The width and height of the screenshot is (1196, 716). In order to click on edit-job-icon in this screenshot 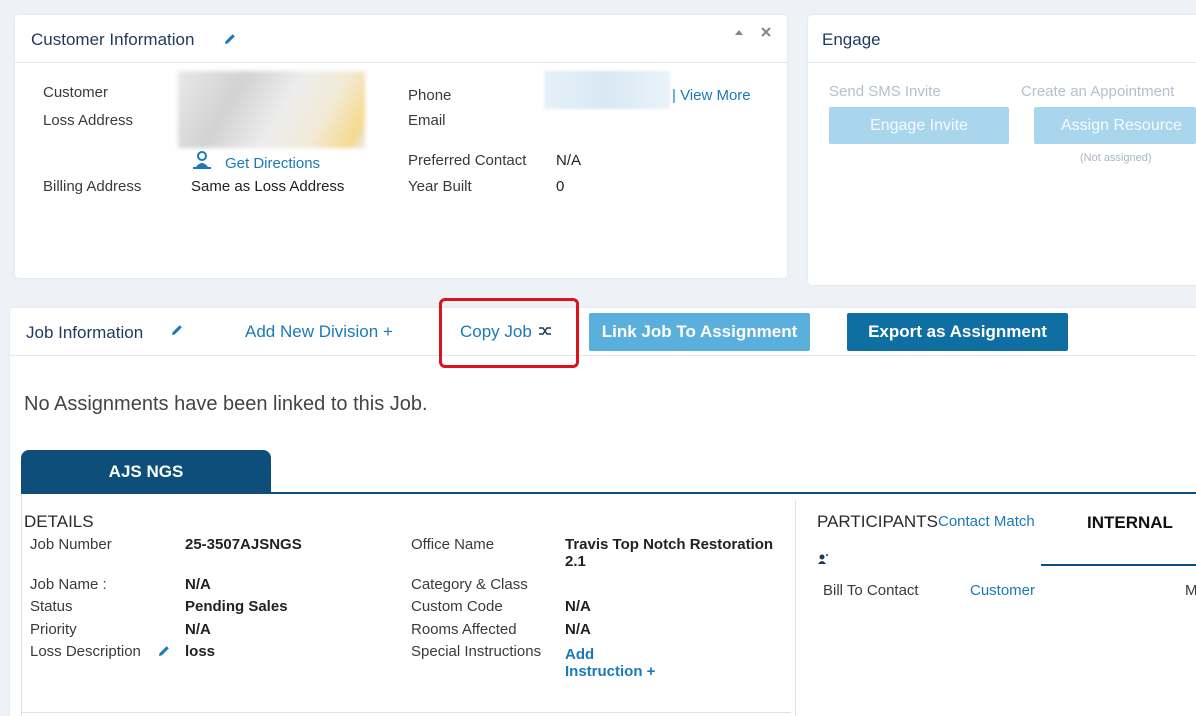, I will do `click(177, 330)`.